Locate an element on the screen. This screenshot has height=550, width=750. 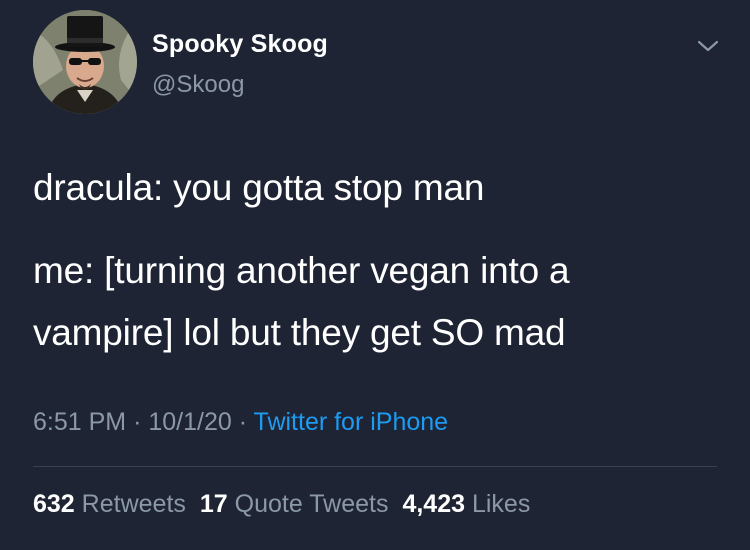
quote-tweets-label: Quote Tweets is located at coordinates (311, 504).